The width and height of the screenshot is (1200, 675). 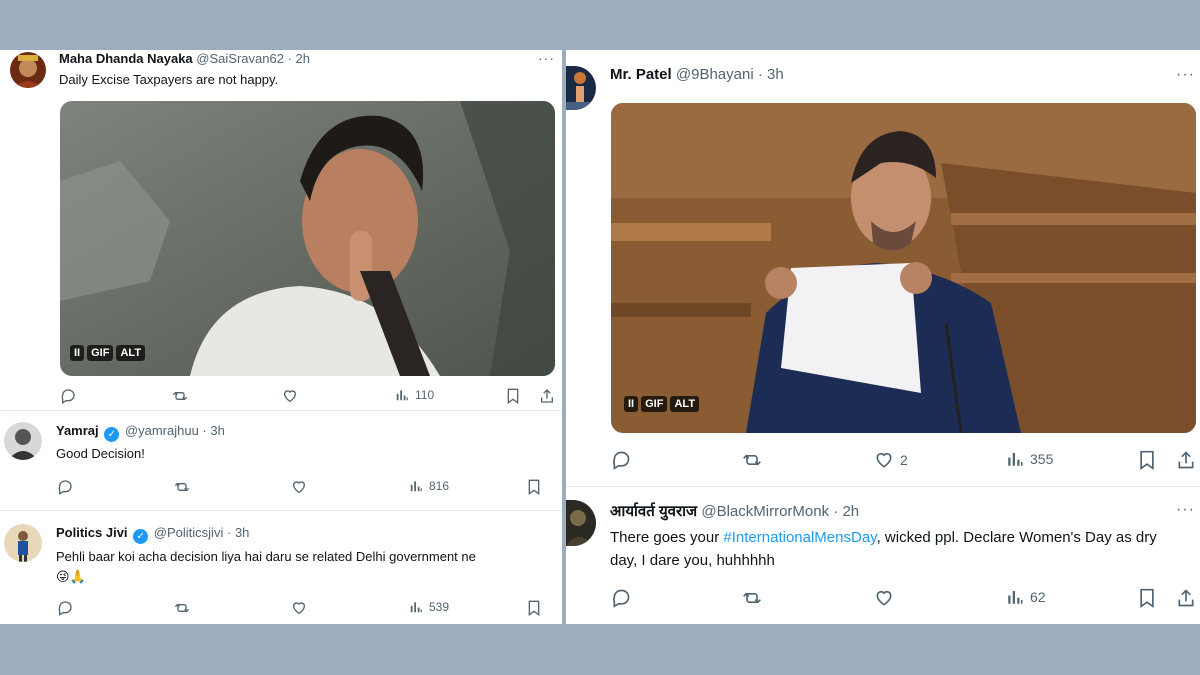 I want to click on tweet-header: Maha Dhanda Nayaka @SaiSravan62 · 2h, so click(x=184, y=58).